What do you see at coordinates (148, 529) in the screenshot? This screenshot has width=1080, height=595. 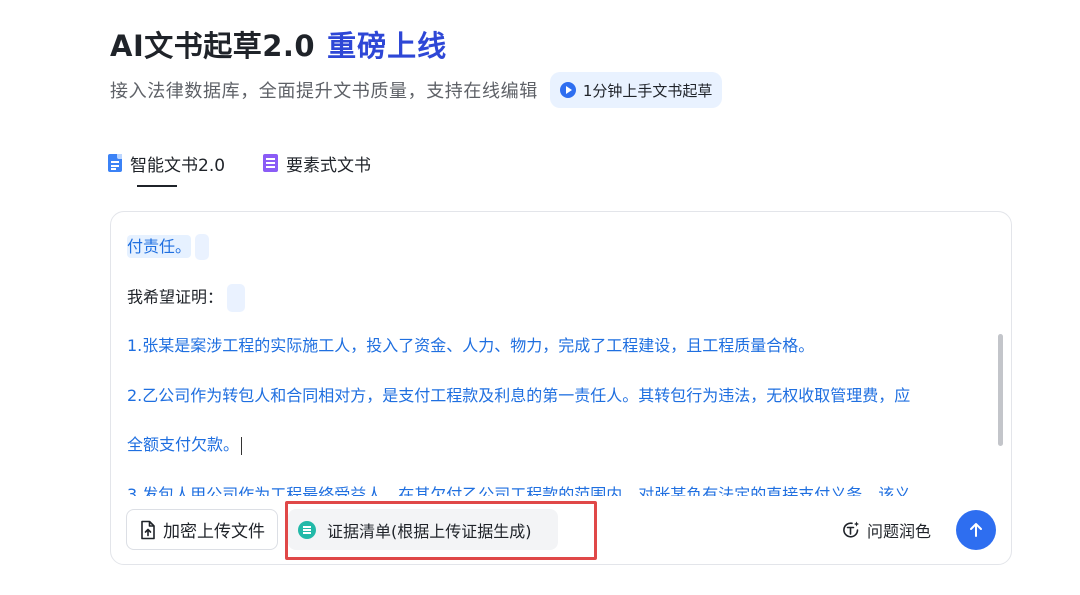 I see `upload-file-icon` at bounding box center [148, 529].